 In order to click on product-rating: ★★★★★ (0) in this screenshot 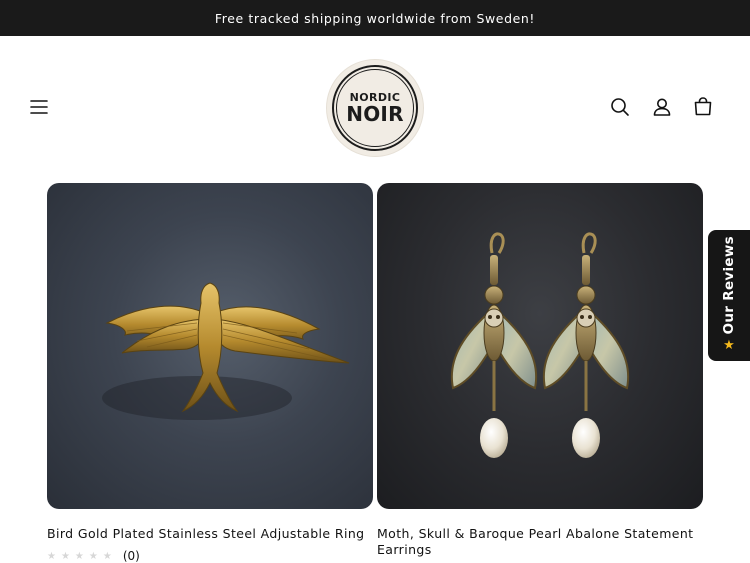, I will do `click(93, 556)`.